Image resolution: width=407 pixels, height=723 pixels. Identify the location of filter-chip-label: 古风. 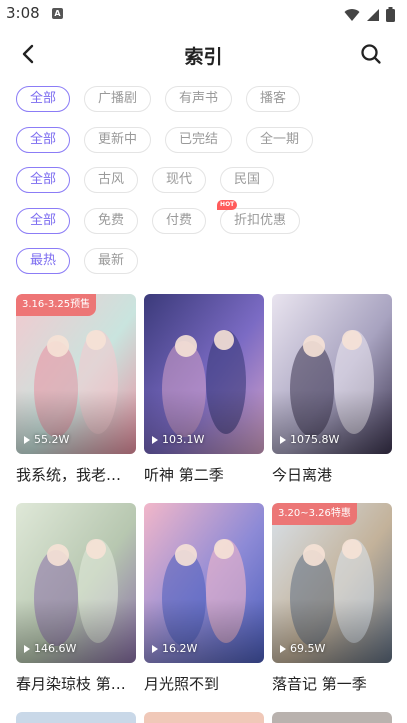
(111, 179).